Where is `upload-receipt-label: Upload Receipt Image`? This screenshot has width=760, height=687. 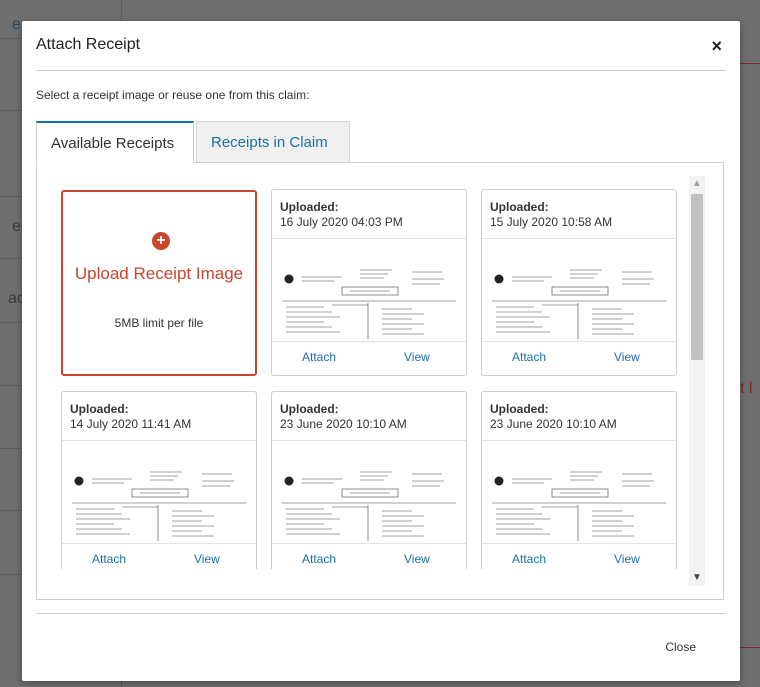 upload-receipt-label: Upload Receipt Image is located at coordinates (159, 273).